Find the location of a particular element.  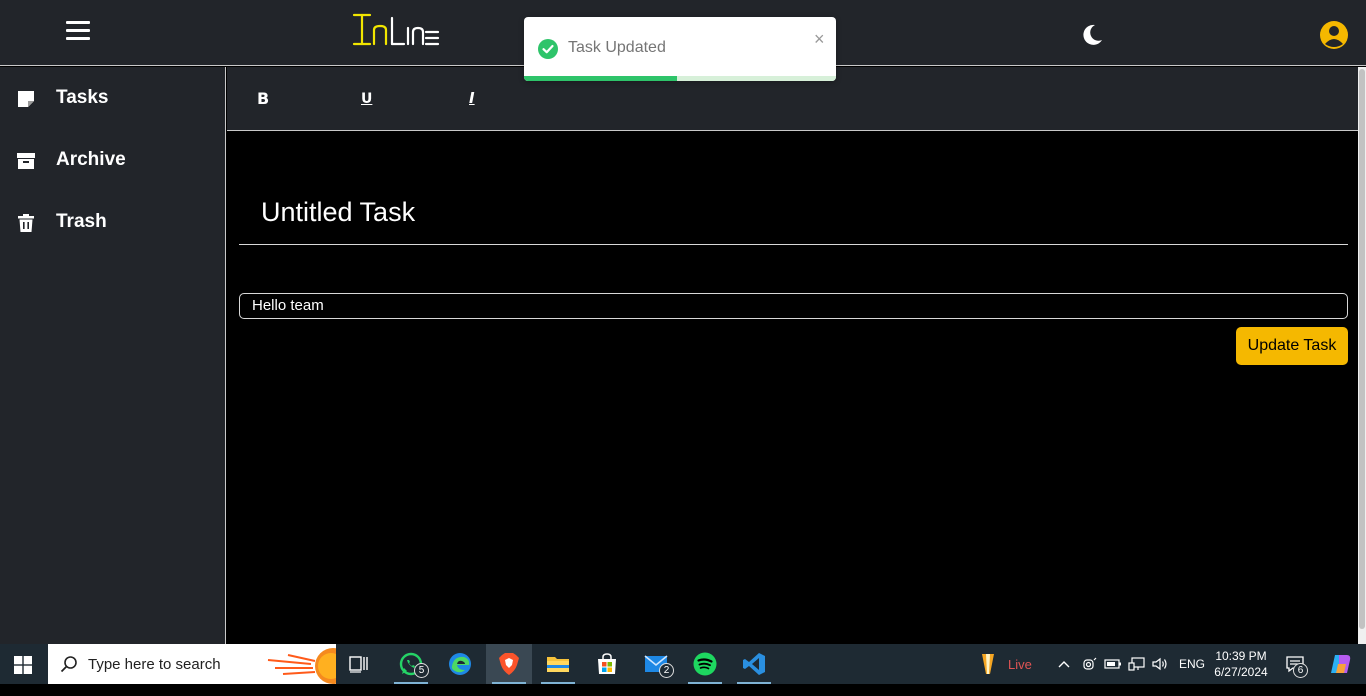

notifications-center-icon: 6 is located at coordinates (1297, 664).